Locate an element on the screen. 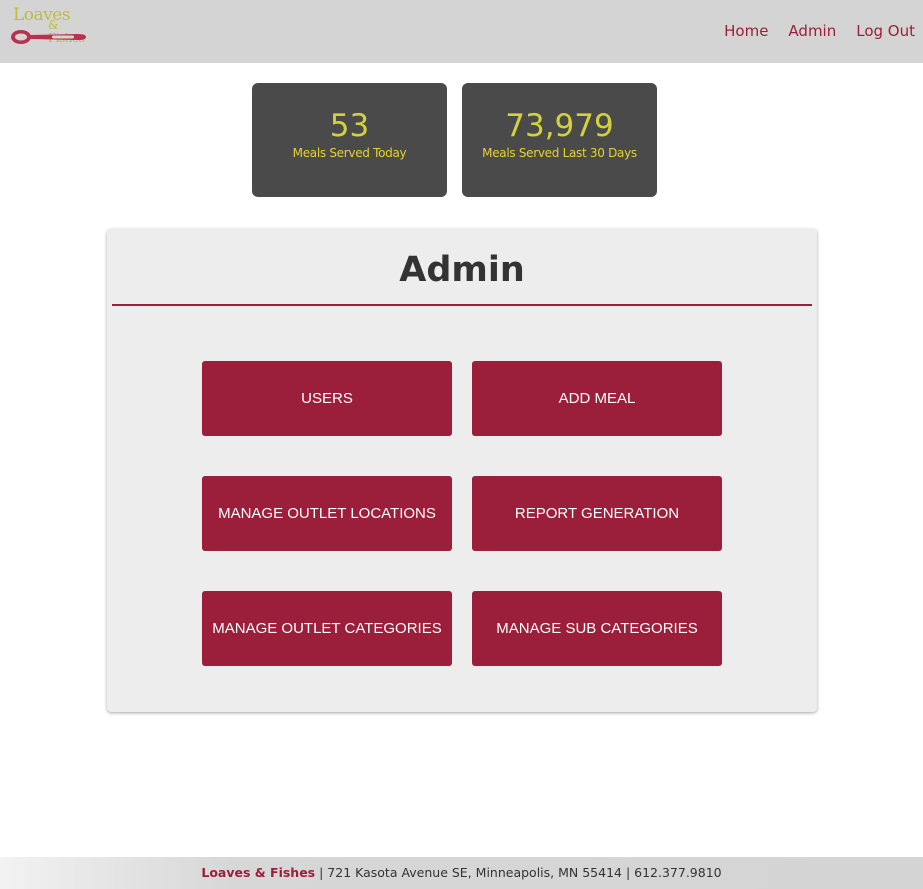  manage-outlet-categories-button: MANAGE OUTLET CATEGORIES is located at coordinates (327, 628).